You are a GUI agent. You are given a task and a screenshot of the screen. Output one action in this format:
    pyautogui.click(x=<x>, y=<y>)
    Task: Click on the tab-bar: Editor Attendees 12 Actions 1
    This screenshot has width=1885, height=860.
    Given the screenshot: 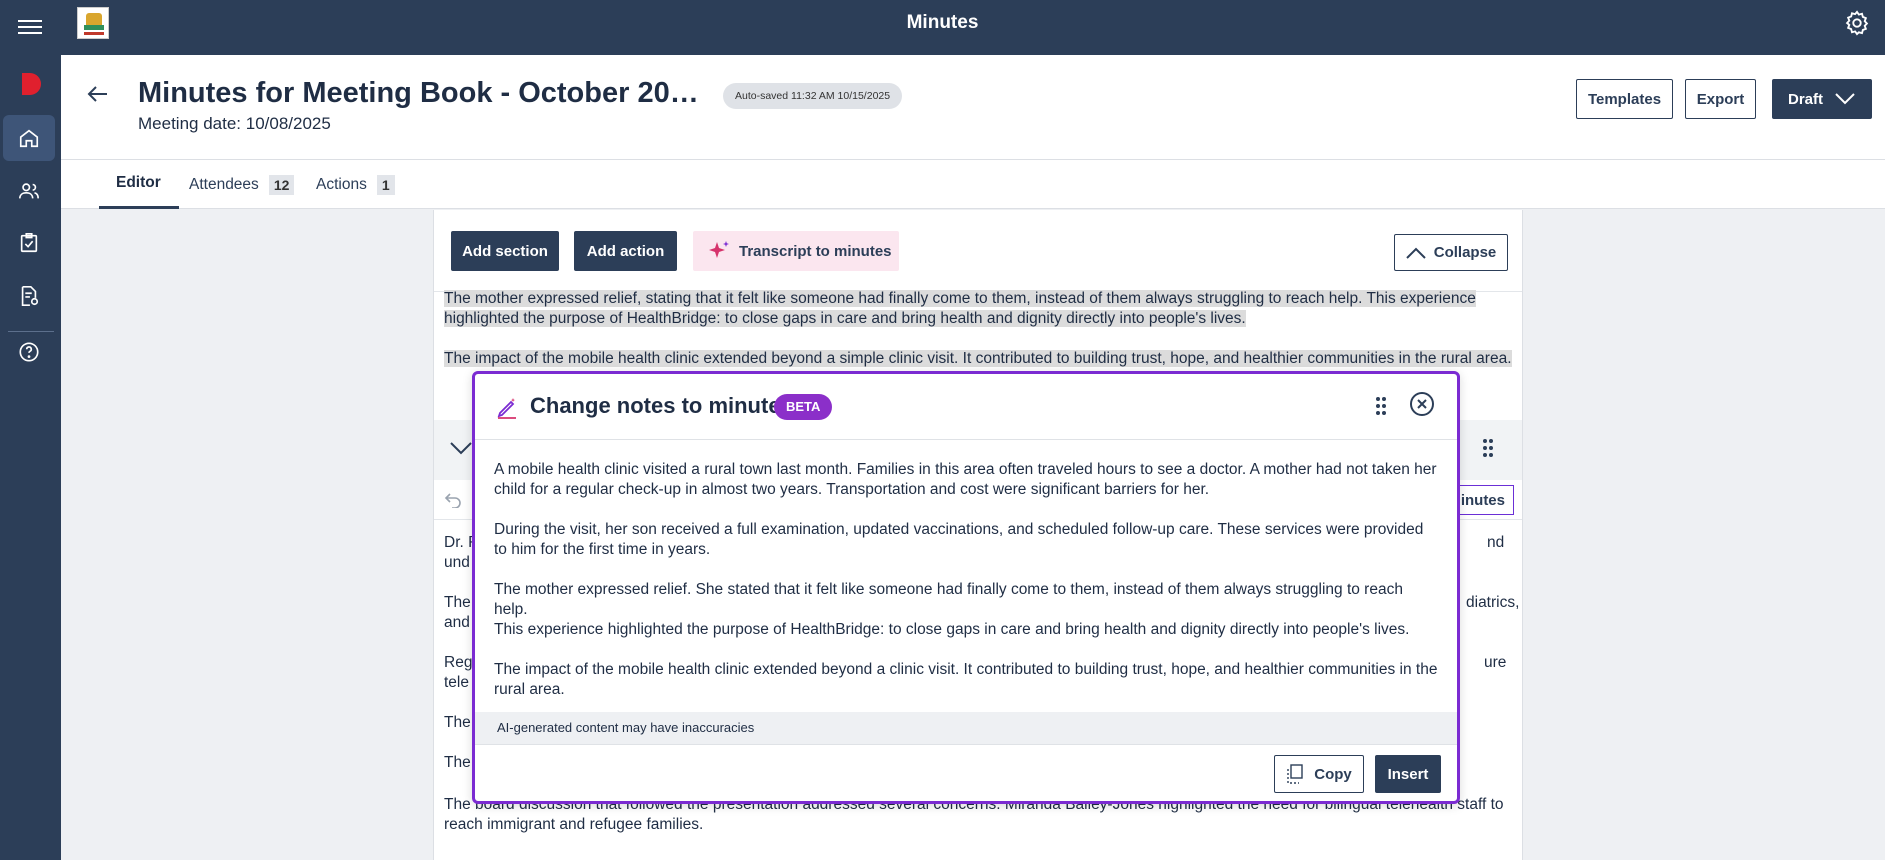 What is the action you would take?
    pyautogui.click(x=973, y=184)
    